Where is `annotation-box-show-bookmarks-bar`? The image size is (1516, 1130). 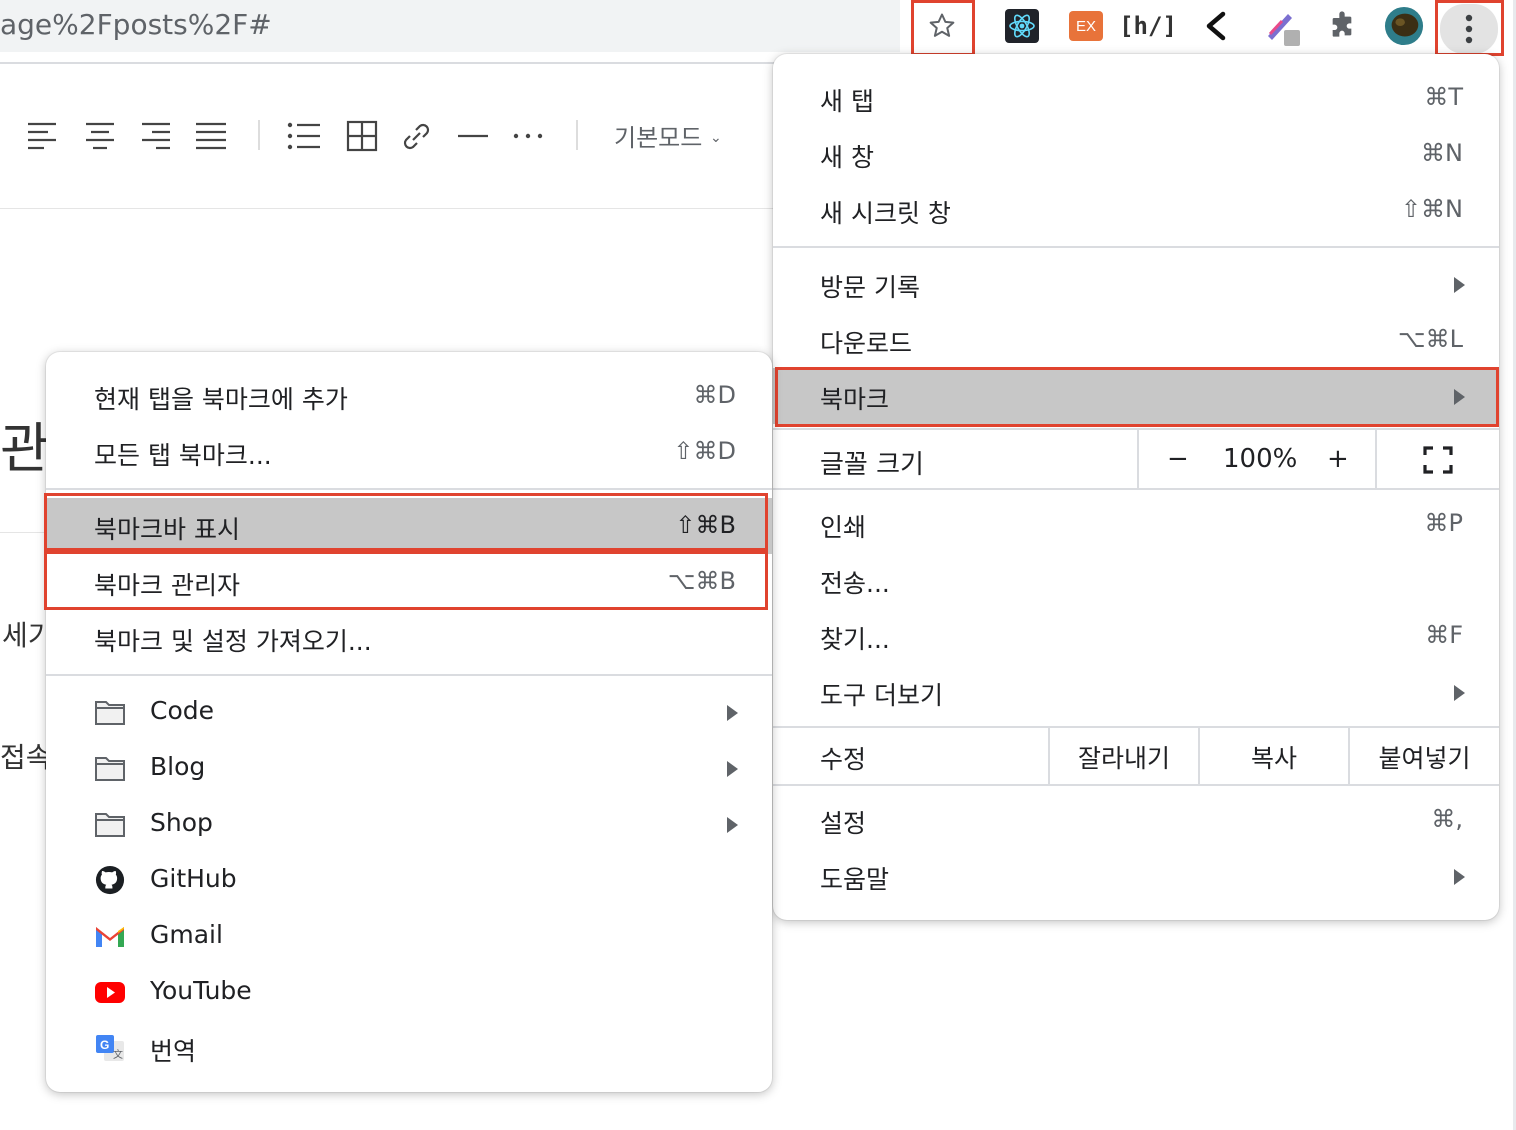 annotation-box-show-bookmarks-bar is located at coordinates (406, 522).